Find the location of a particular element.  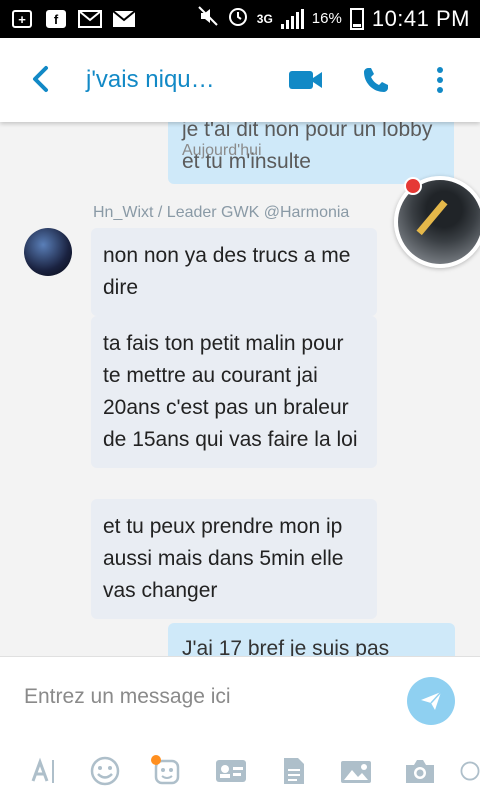

alarm-icon is located at coordinates (238, 18).